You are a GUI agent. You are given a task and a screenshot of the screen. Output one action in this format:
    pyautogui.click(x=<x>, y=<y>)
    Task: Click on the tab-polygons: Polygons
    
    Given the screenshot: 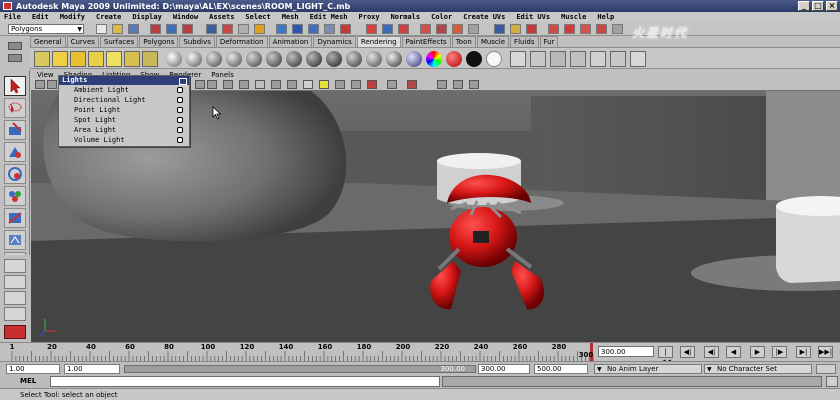 What is the action you would take?
    pyautogui.click(x=159, y=41)
    